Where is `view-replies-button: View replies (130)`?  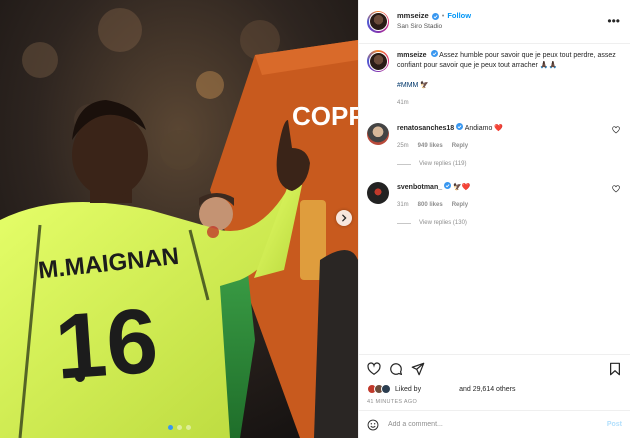 view-replies-button: View replies (130) is located at coordinates (509, 223).